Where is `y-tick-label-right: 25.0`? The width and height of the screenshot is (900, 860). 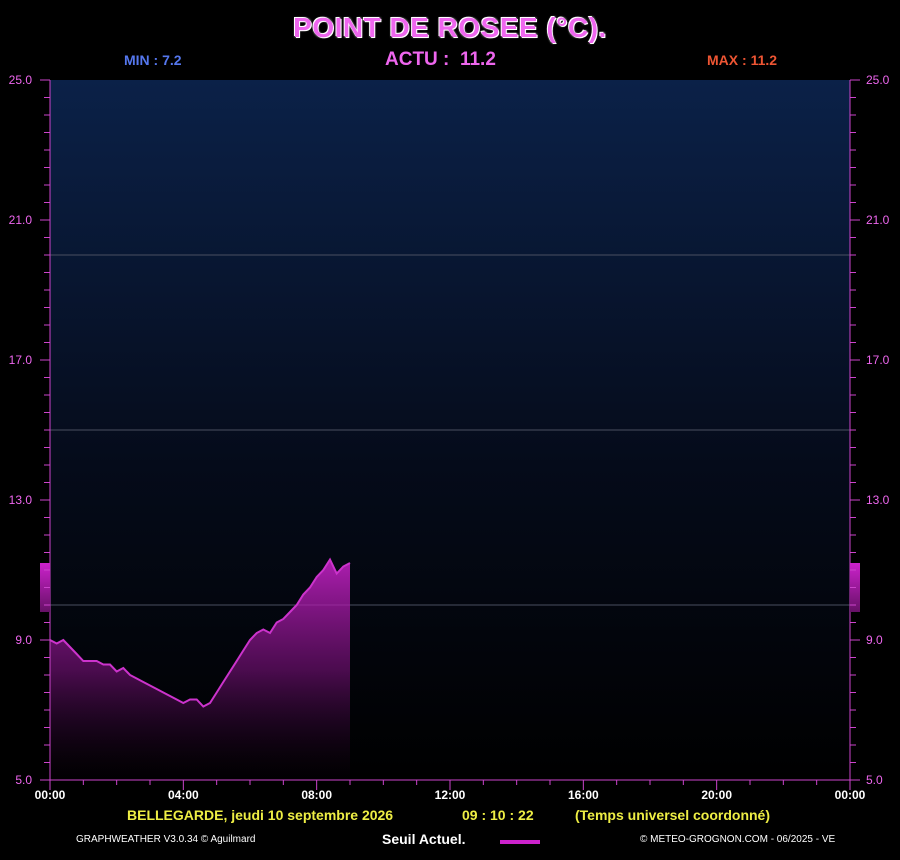
y-tick-label-right: 25.0 is located at coordinates (878, 80).